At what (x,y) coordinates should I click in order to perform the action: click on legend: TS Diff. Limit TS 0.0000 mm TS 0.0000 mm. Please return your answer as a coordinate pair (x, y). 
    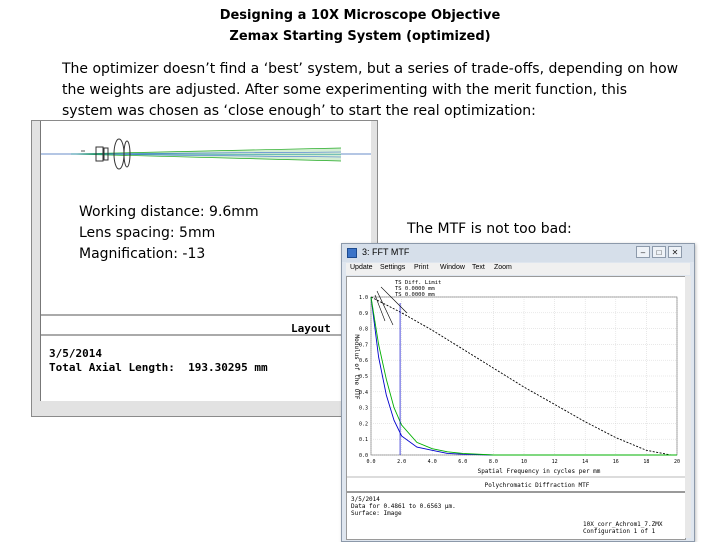
    Looking at the image, I should click on (407, 303).